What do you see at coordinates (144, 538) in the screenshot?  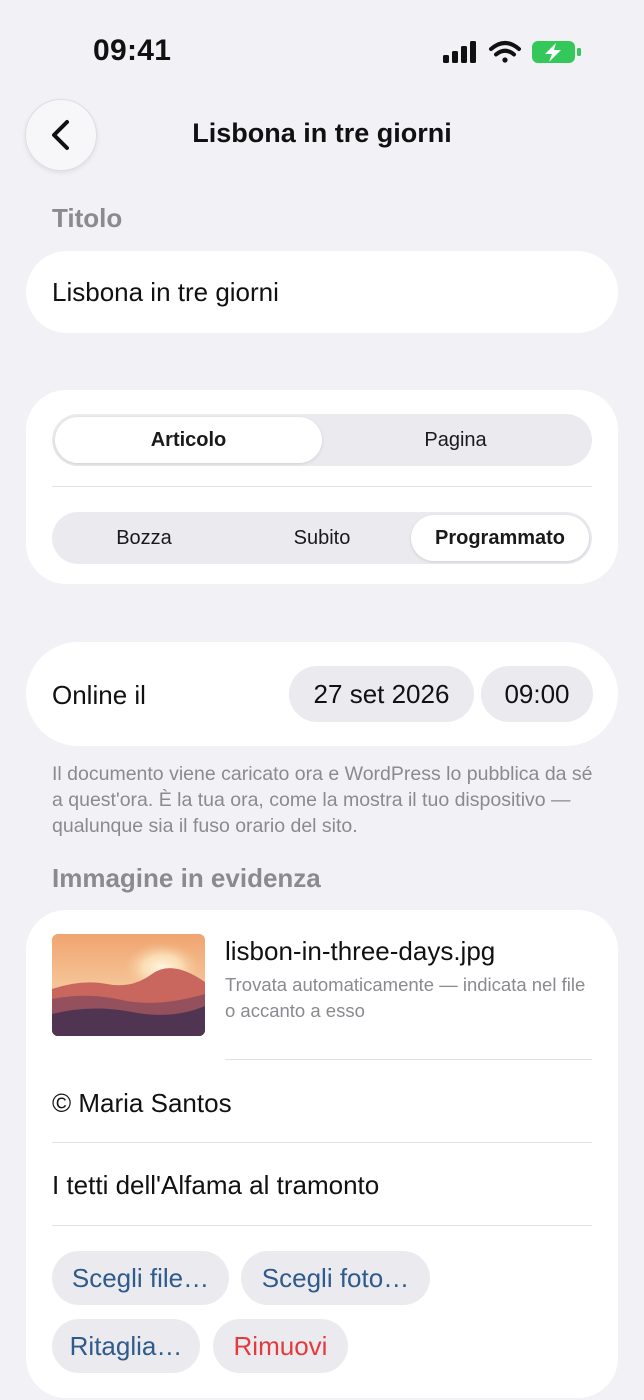 I see `segment-bozza: Bozza` at bounding box center [144, 538].